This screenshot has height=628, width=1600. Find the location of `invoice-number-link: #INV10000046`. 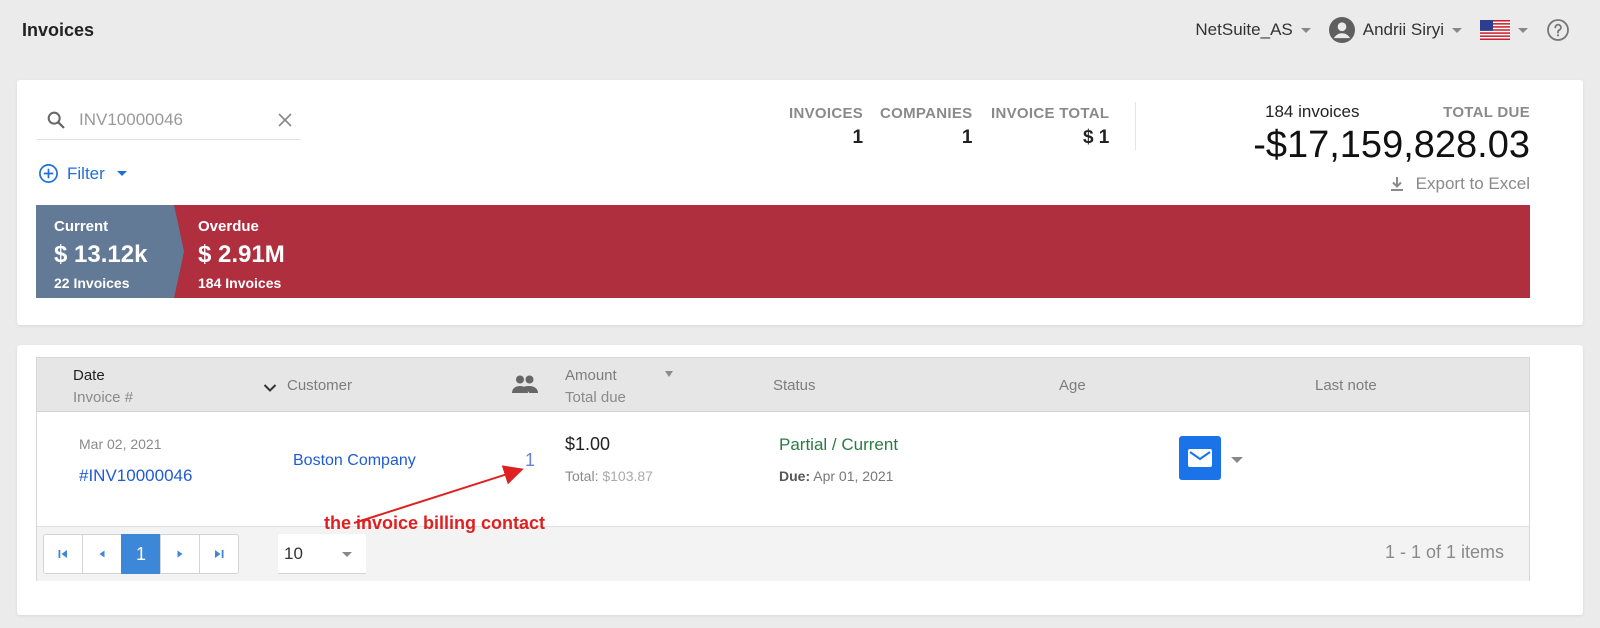

invoice-number-link: #INV10000046 is located at coordinates (135, 476).